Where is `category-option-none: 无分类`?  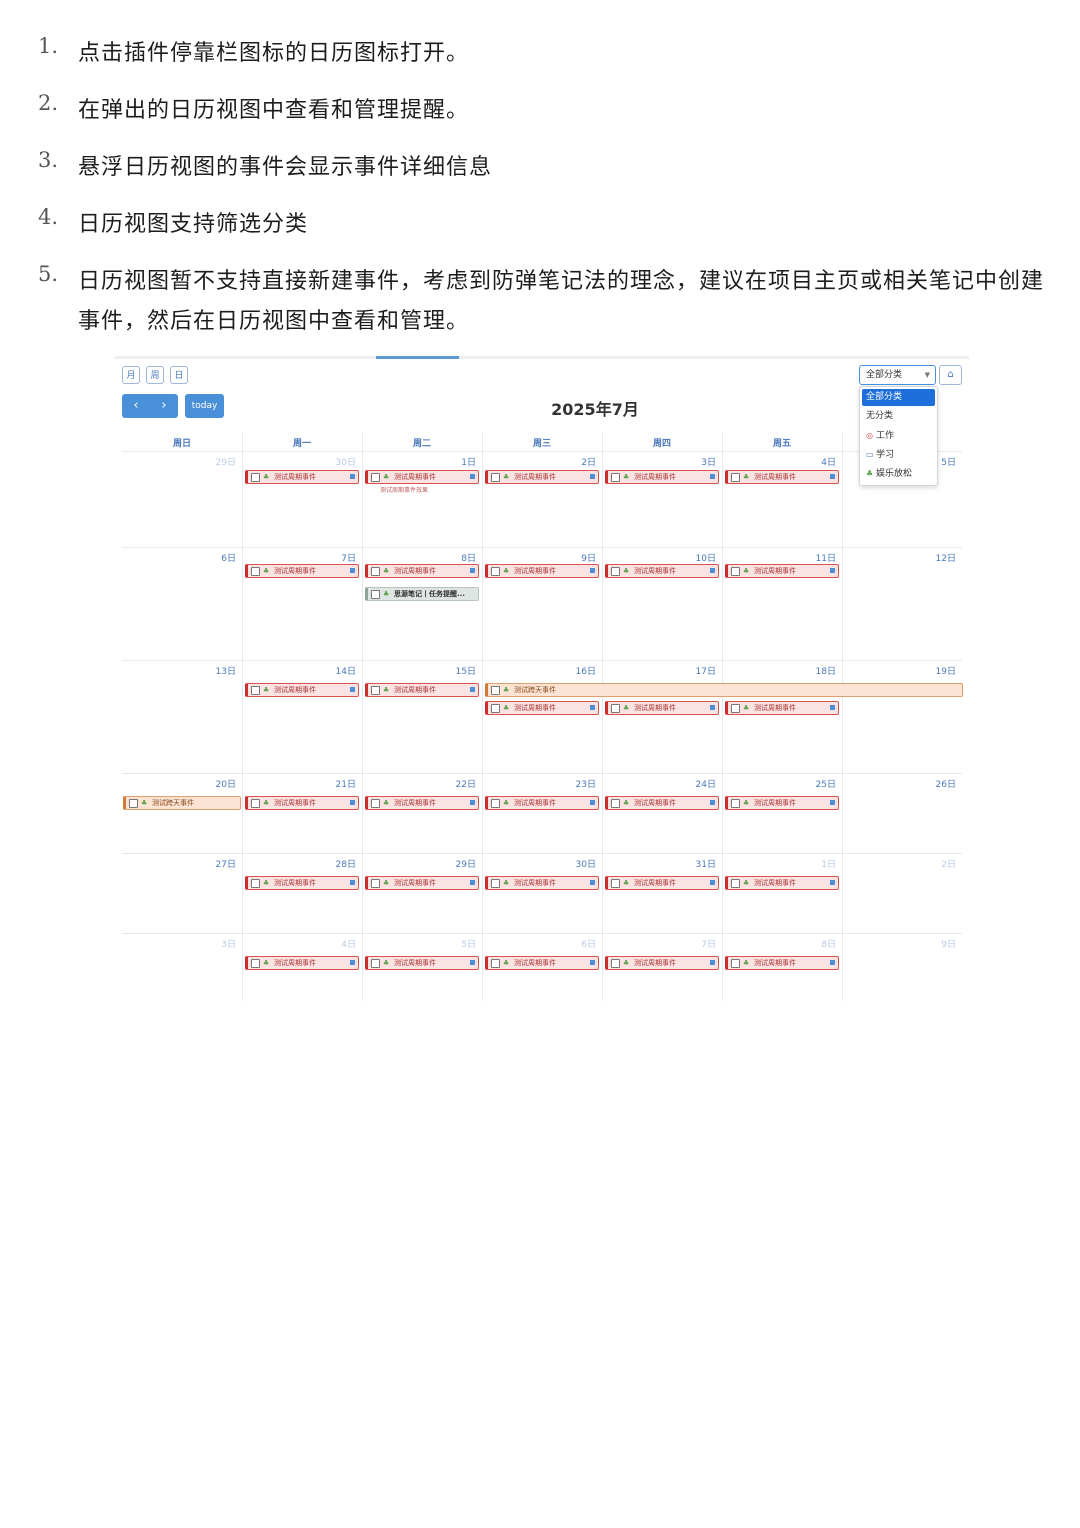
category-option-none: 无分类 is located at coordinates (898, 416).